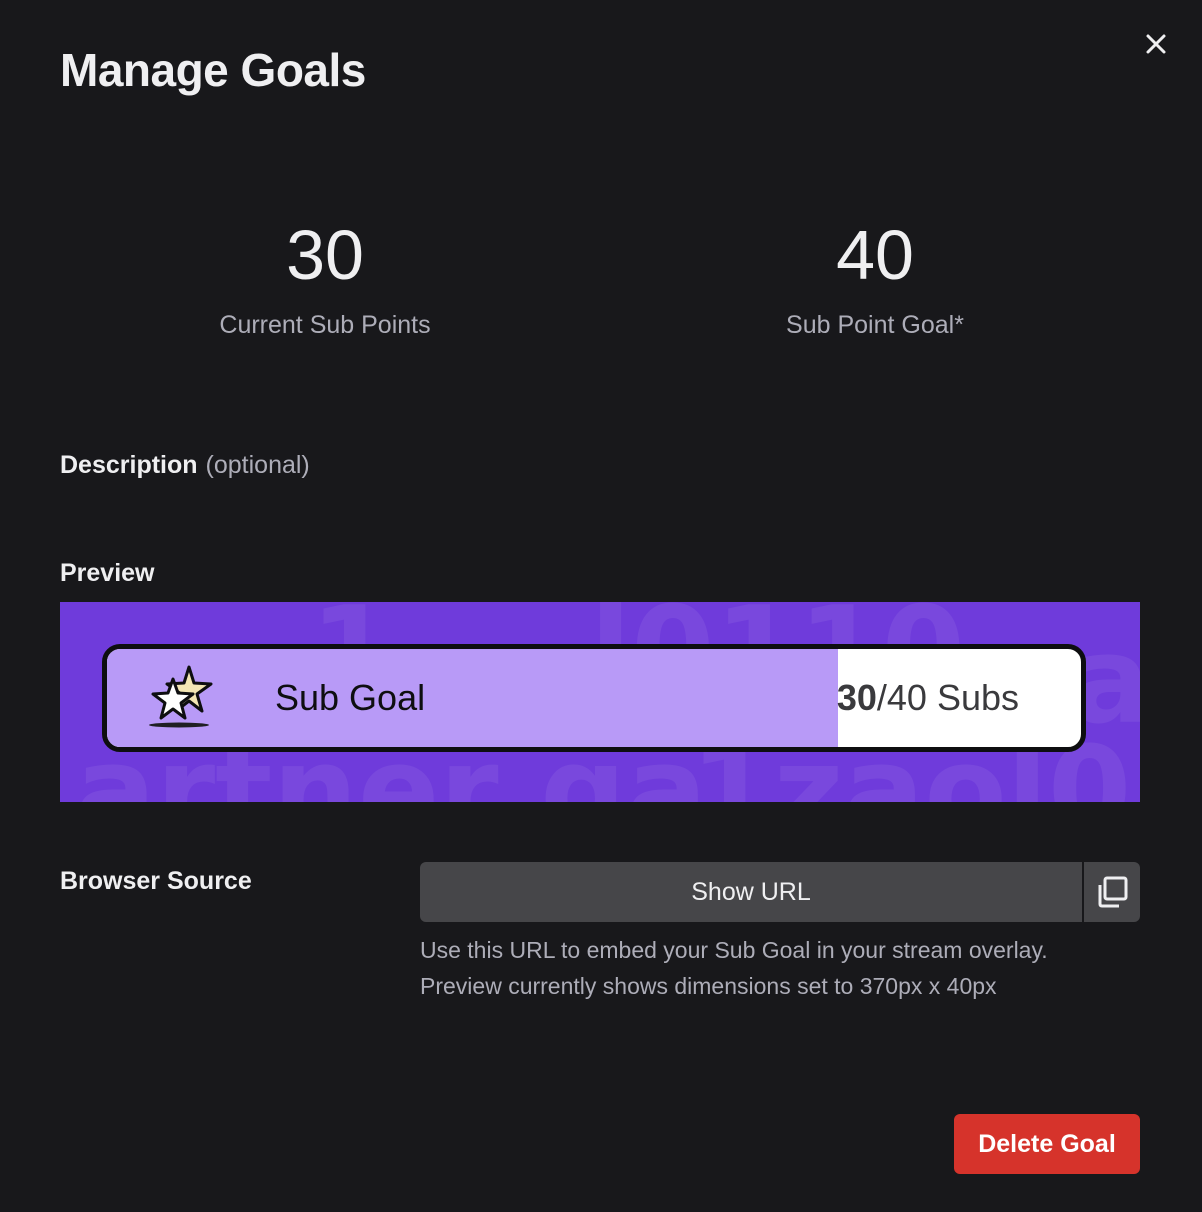 The width and height of the screenshot is (1202, 1212). Describe the element at coordinates (875, 325) in the screenshot. I see `sub-point-goal-label: Sub Point Goal*` at that location.